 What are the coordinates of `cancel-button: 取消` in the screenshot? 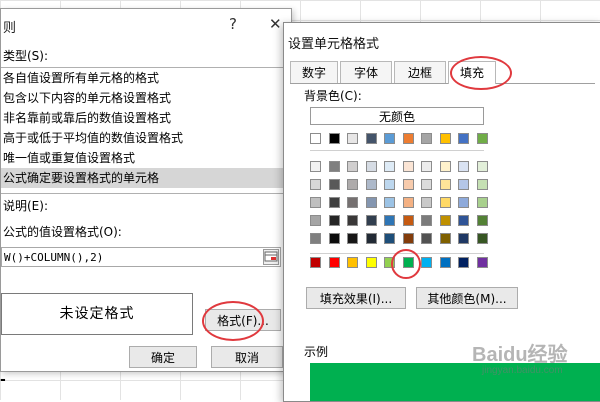 It's located at (247, 357).